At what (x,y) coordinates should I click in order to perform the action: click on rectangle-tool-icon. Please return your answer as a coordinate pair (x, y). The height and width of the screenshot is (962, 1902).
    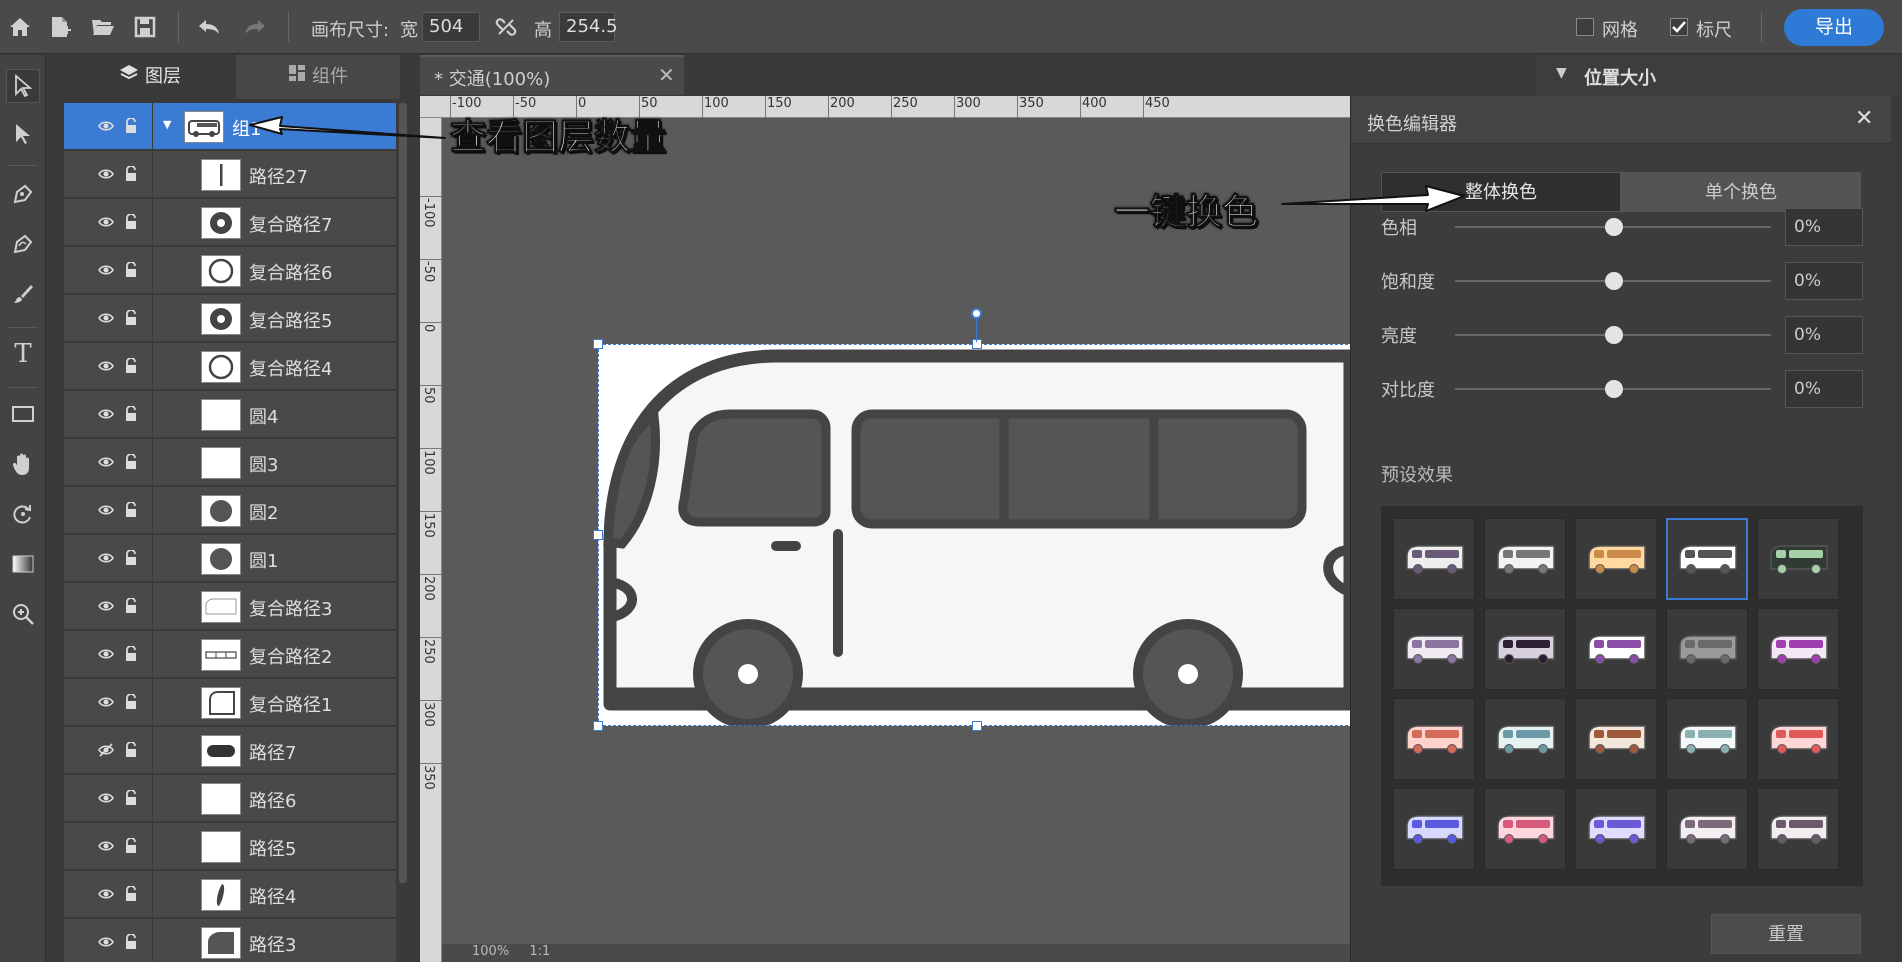
    Looking at the image, I should click on (23, 414).